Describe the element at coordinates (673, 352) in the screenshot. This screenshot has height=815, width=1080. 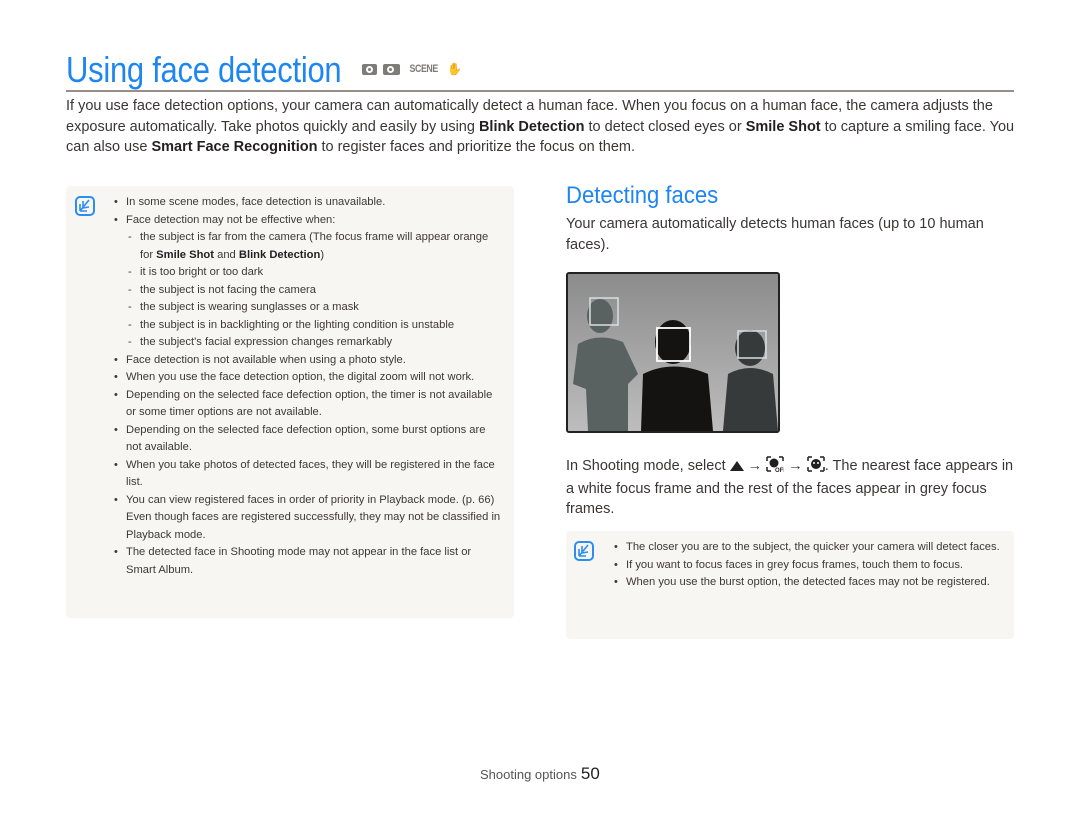
I see `face-detection-illustration` at that location.